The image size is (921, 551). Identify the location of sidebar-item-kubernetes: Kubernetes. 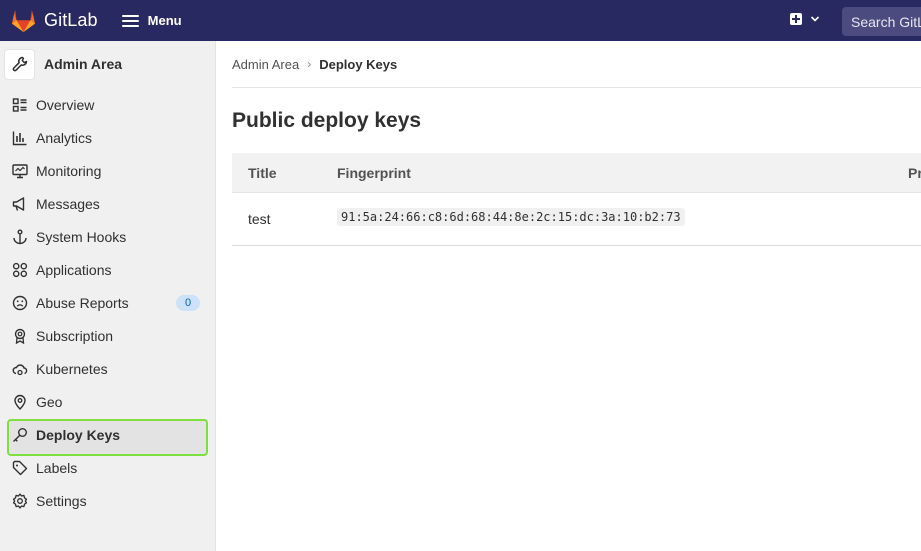
(107, 368).